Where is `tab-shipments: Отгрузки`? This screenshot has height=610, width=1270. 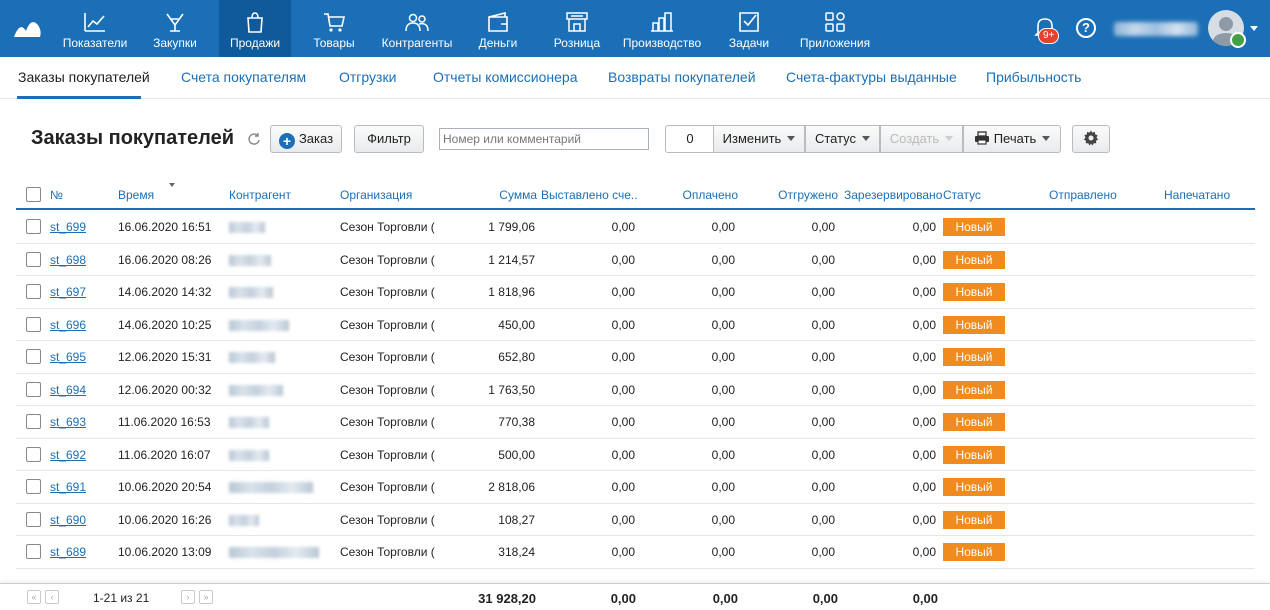 tab-shipments: Отгрузки is located at coordinates (367, 77).